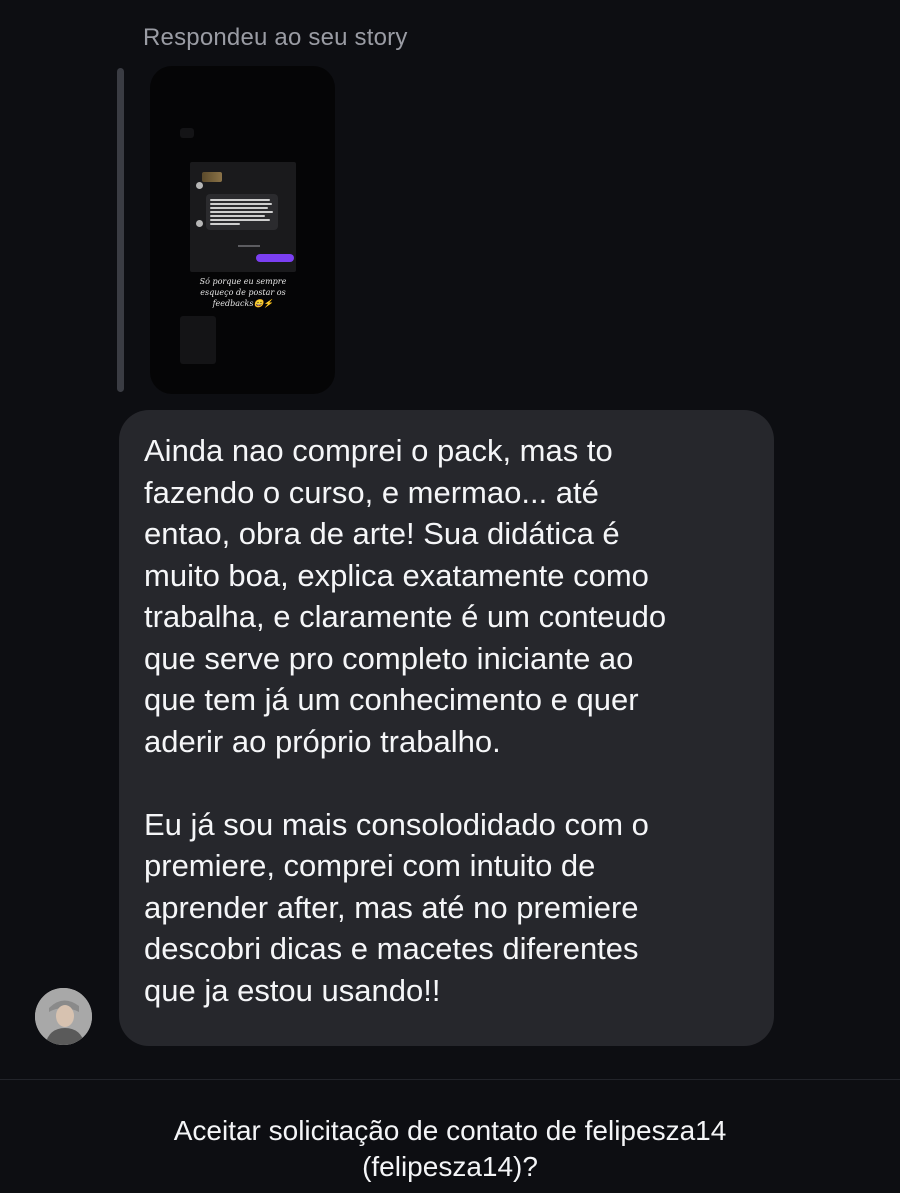 The image size is (900, 1193). Describe the element at coordinates (212, 177) in the screenshot. I see `story-image-icon` at that location.